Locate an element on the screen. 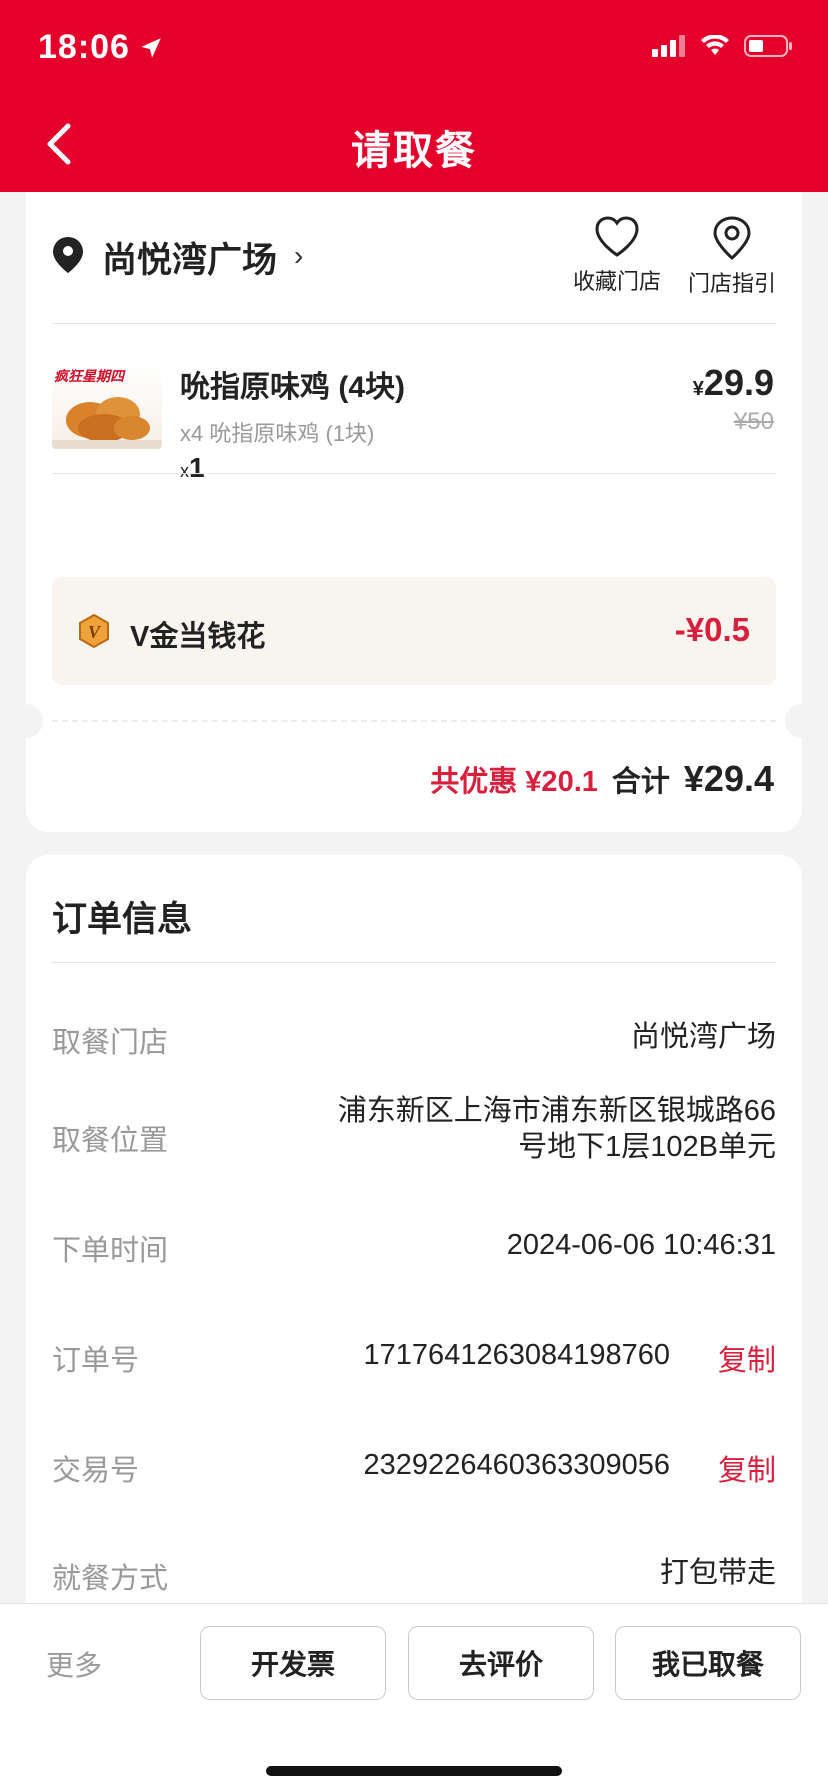 The height and width of the screenshot is (1792, 828). info-value: 尚悦湾广场 is located at coordinates (703, 1037).